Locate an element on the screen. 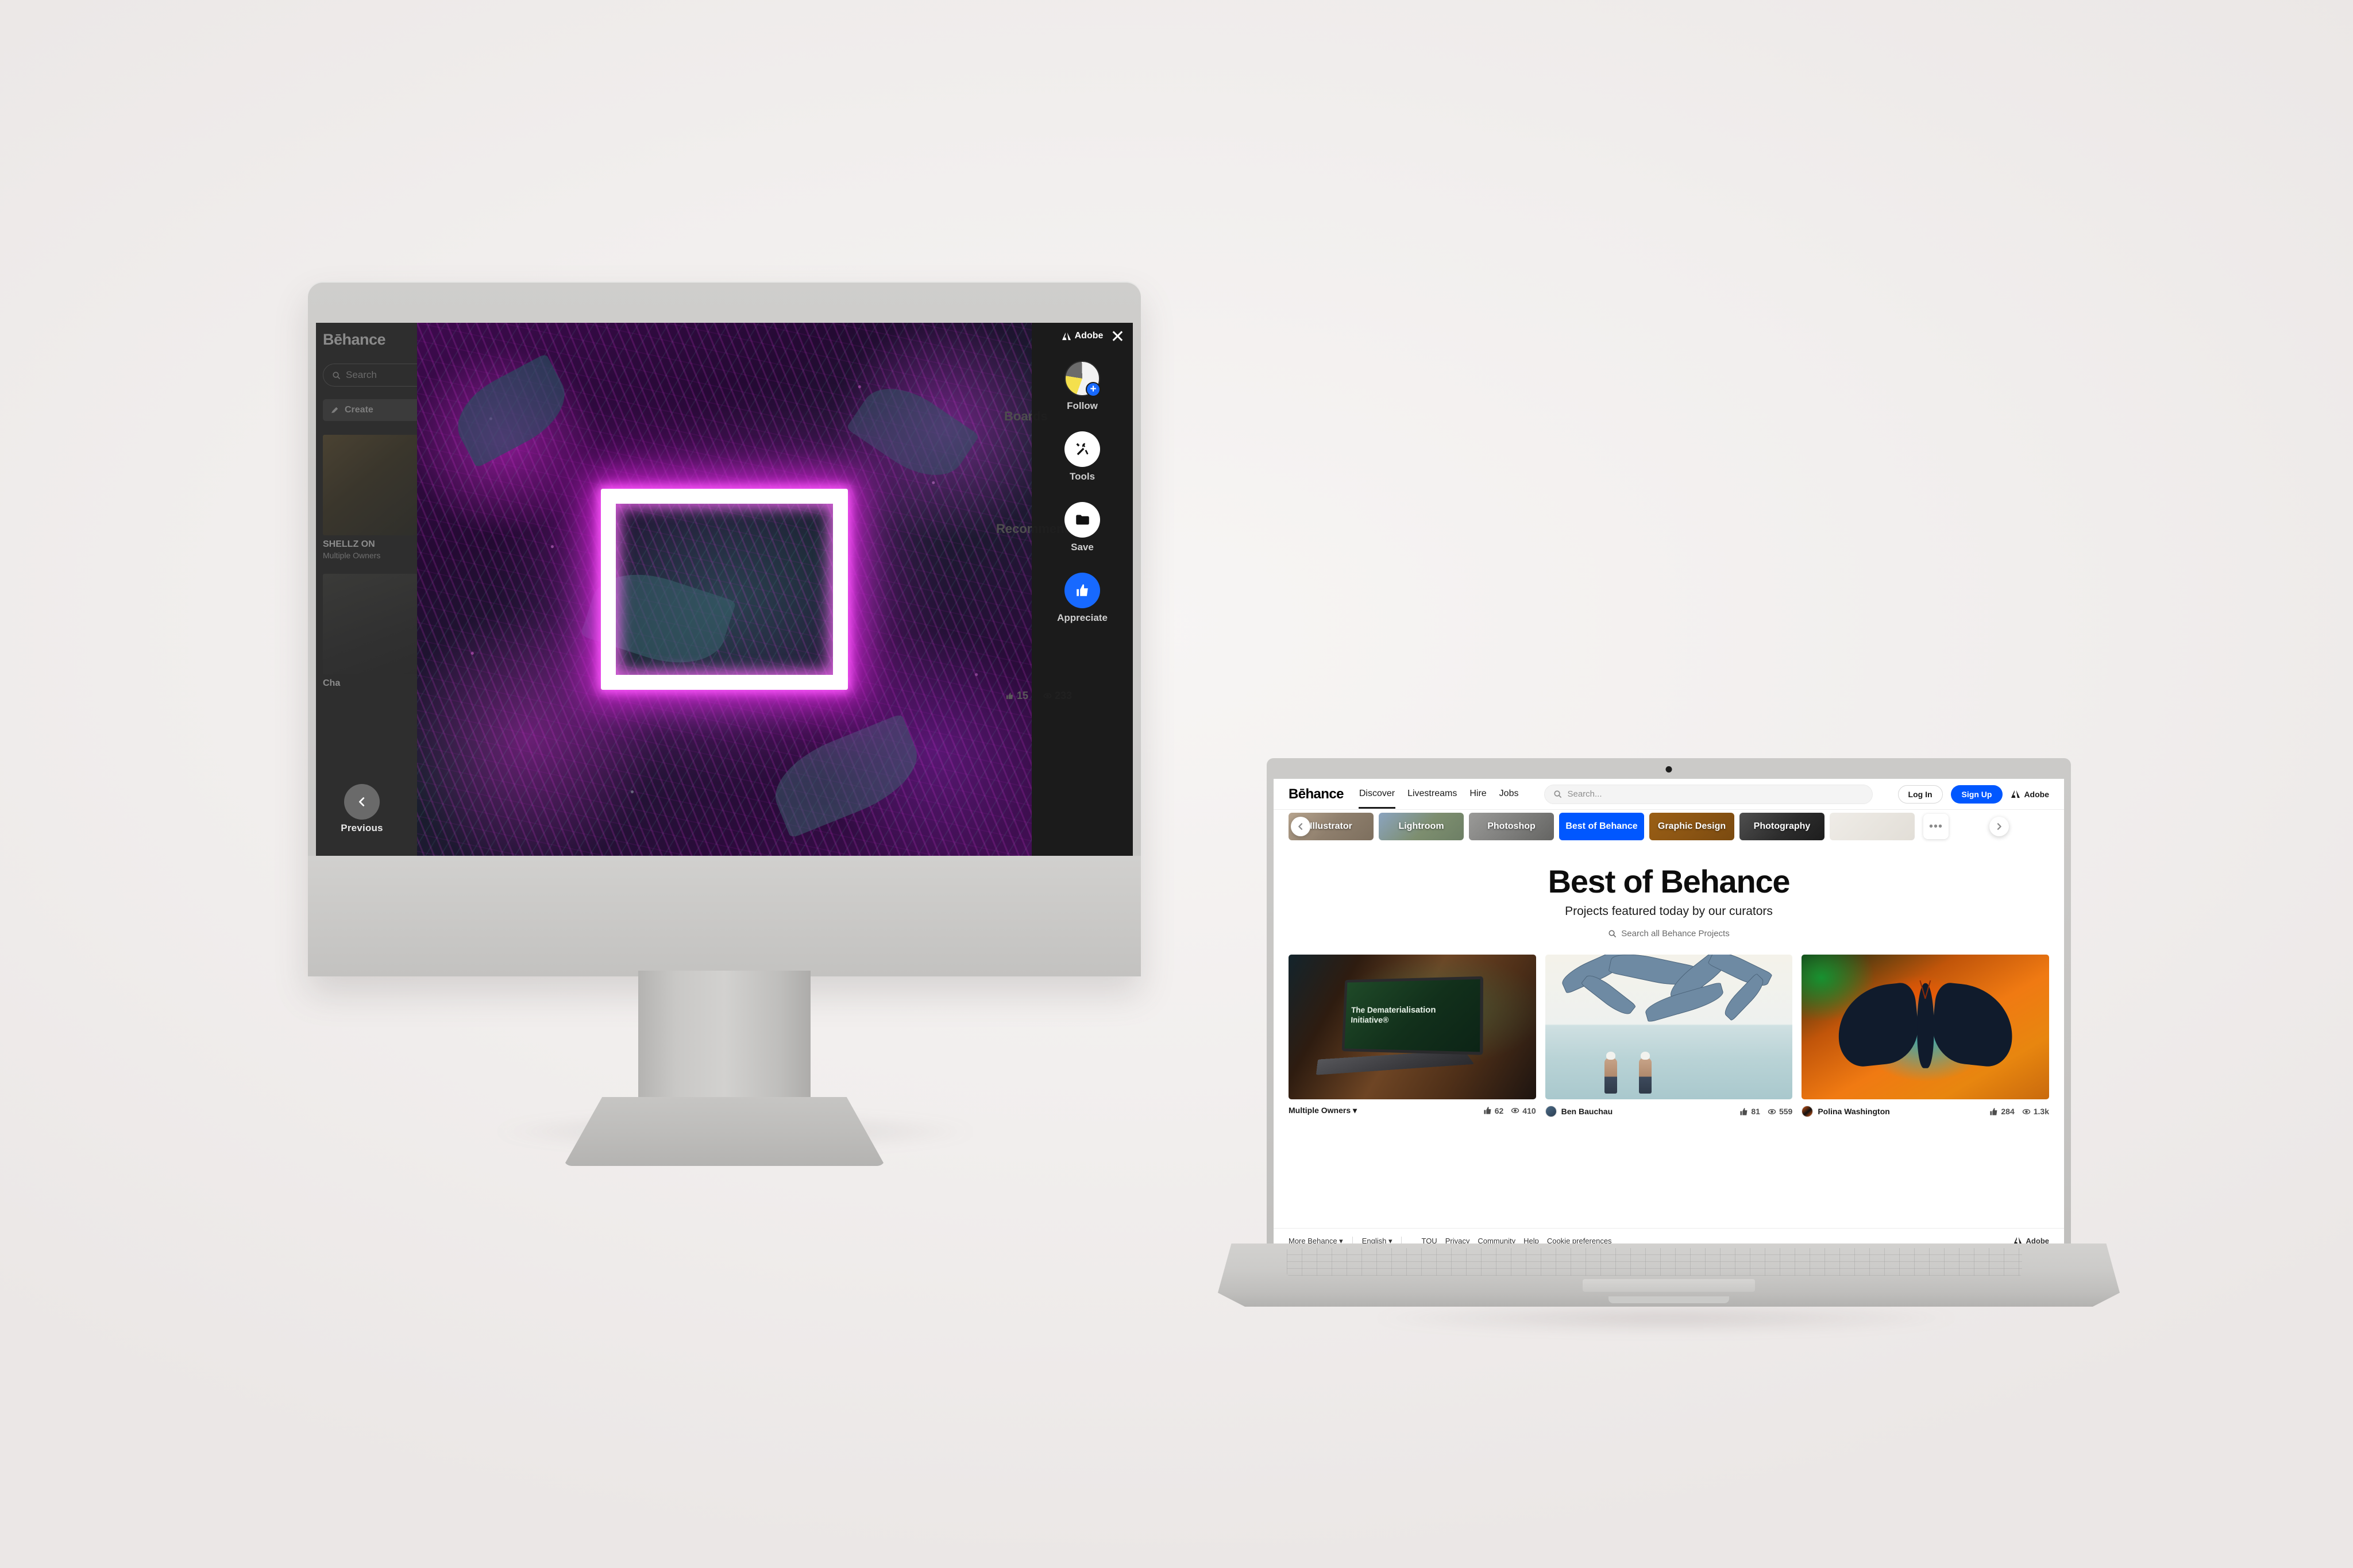 The width and height of the screenshot is (2353, 1568). monitor-appreciations-count: 15 is located at coordinates (1023, 695).